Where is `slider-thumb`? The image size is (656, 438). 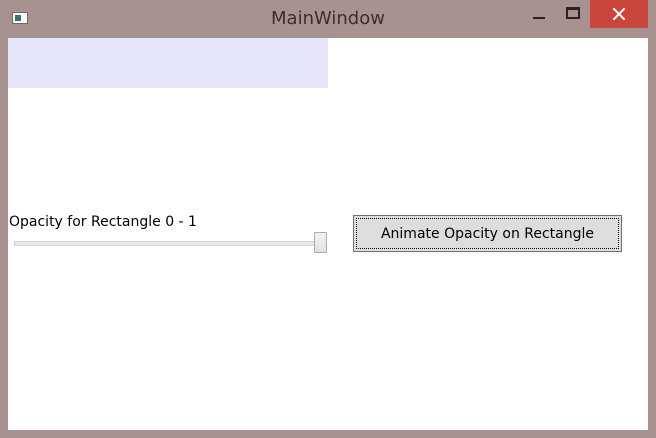 slider-thumb is located at coordinates (320, 242).